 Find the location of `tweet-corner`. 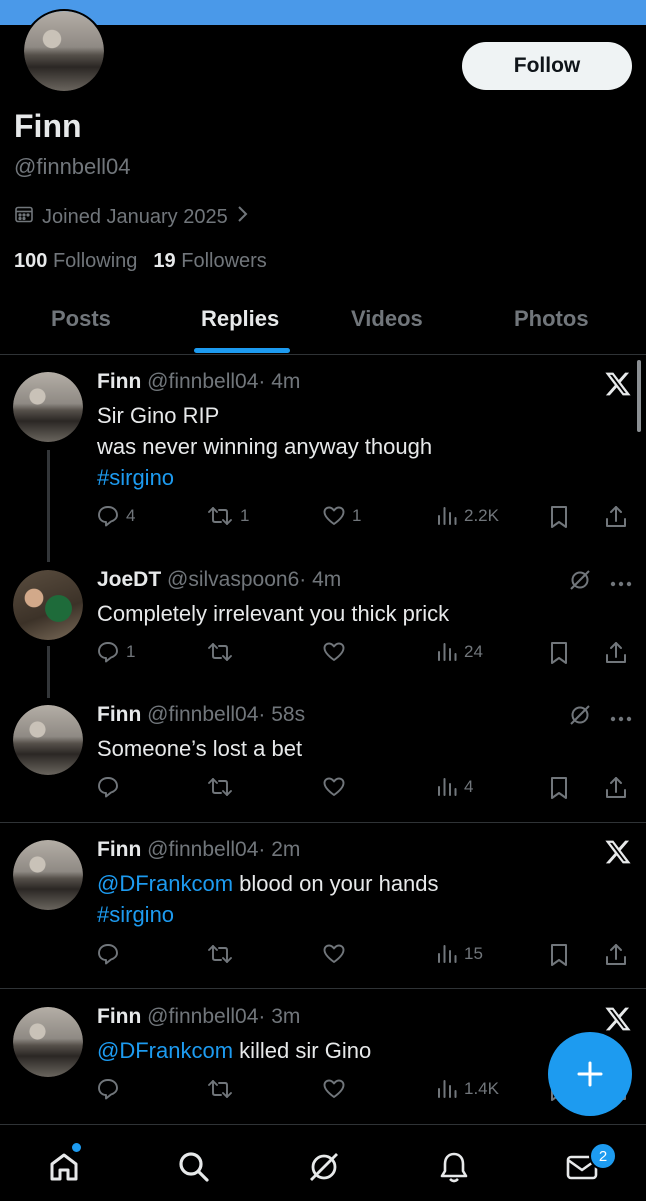

tweet-corner is located at coordinates (600, 717).